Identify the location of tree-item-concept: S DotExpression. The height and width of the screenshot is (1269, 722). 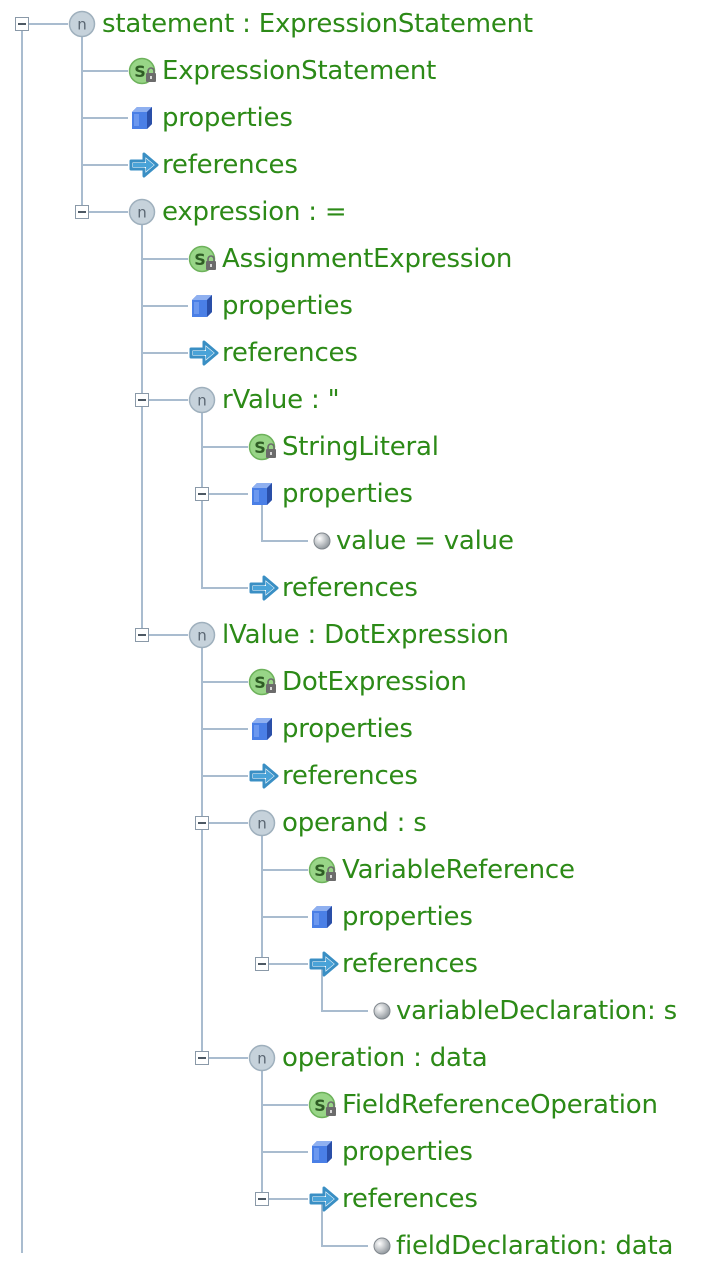
(361, 682).